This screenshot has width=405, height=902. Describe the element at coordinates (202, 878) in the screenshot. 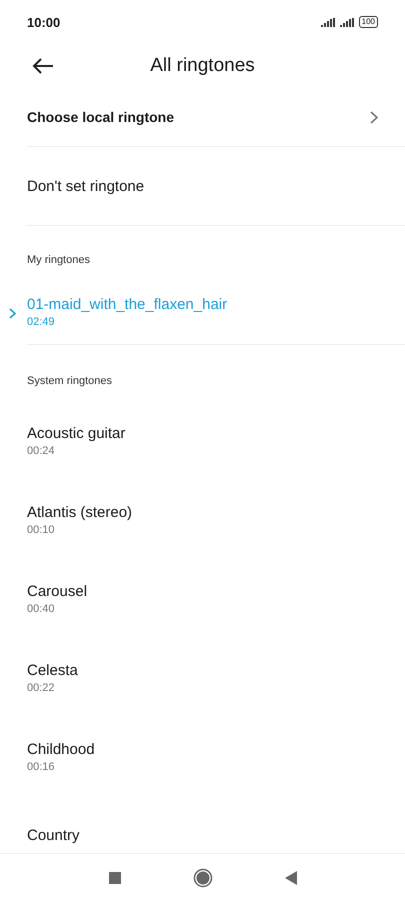

I see `home-button` at that location.